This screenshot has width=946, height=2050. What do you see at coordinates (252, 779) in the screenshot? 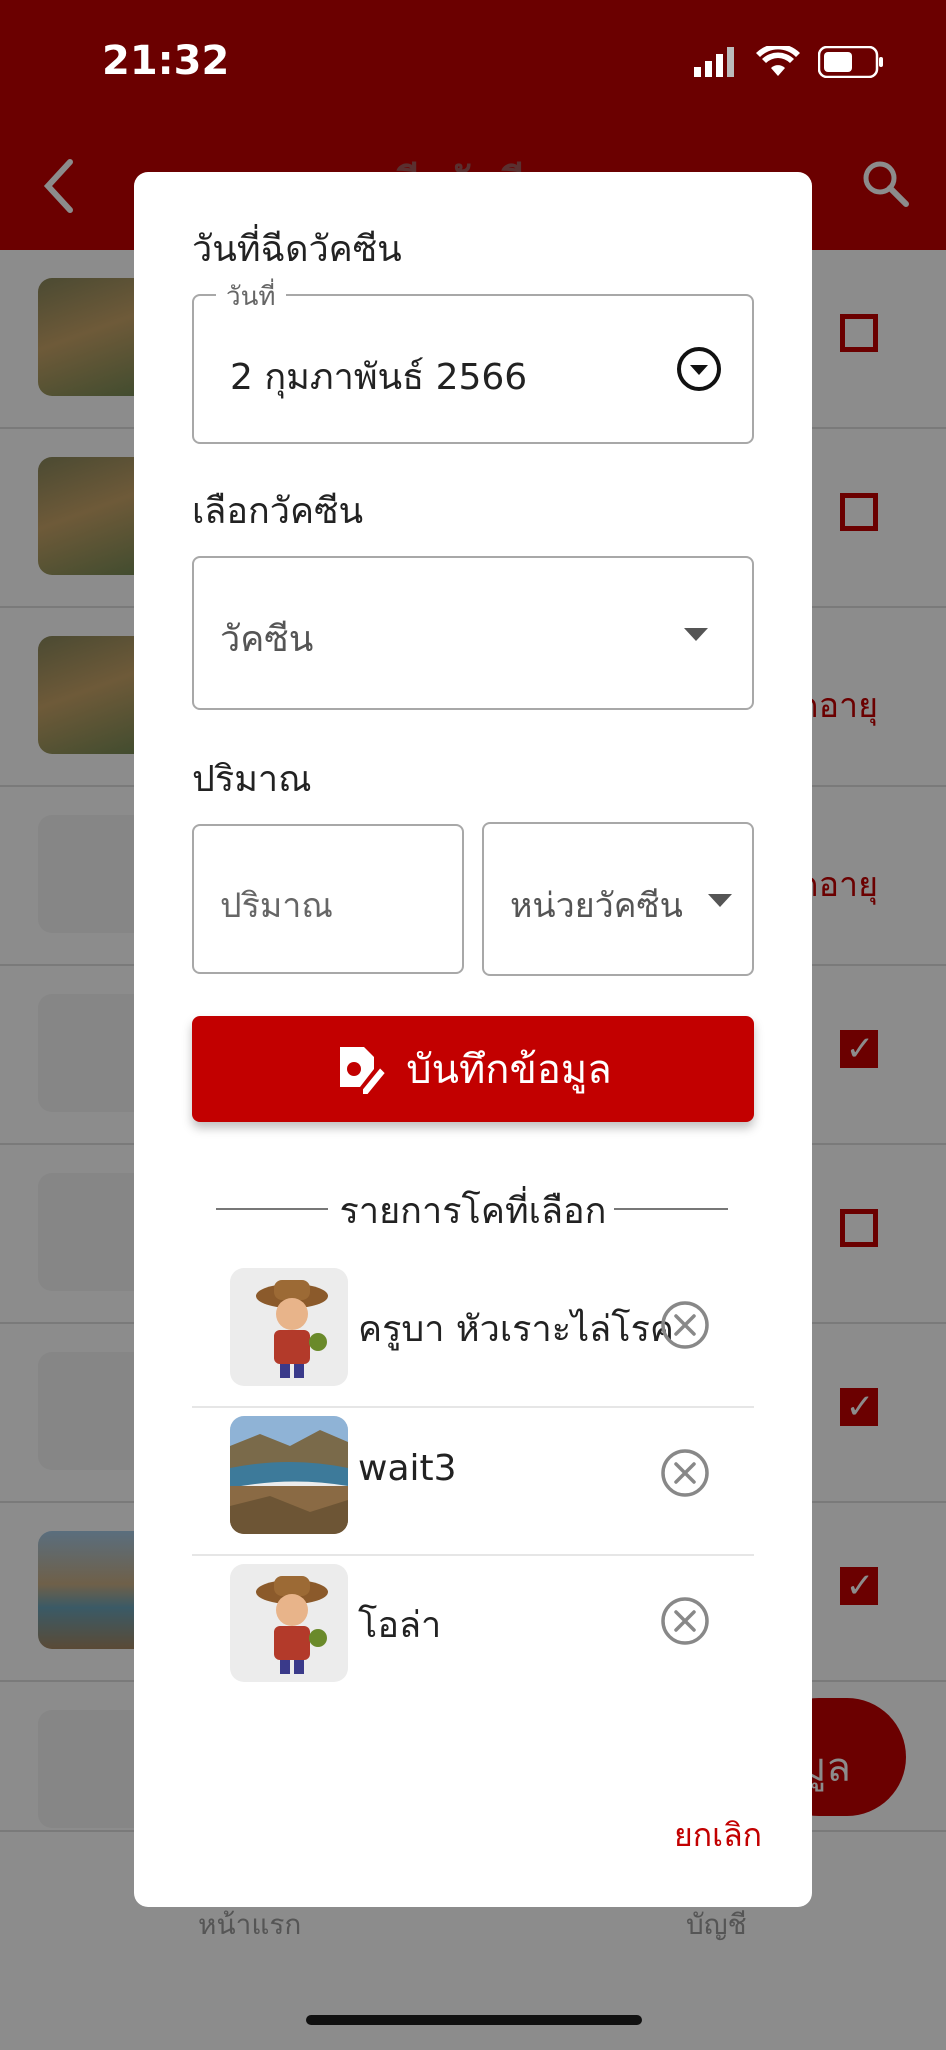
I see `amount-section-label: ปริมาณ` at bounding box center [252, 779].